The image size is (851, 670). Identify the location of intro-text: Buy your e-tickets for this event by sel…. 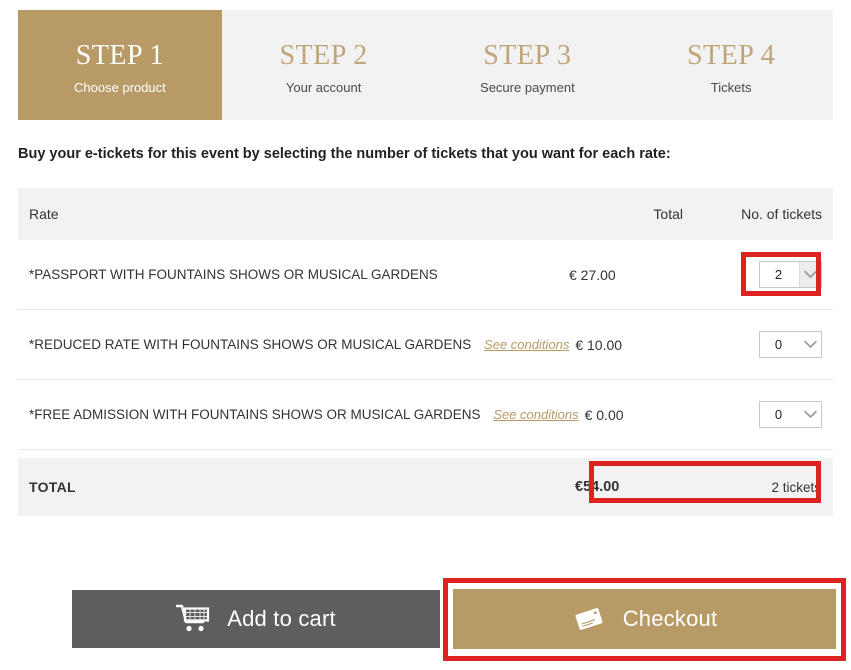
(344, 154).